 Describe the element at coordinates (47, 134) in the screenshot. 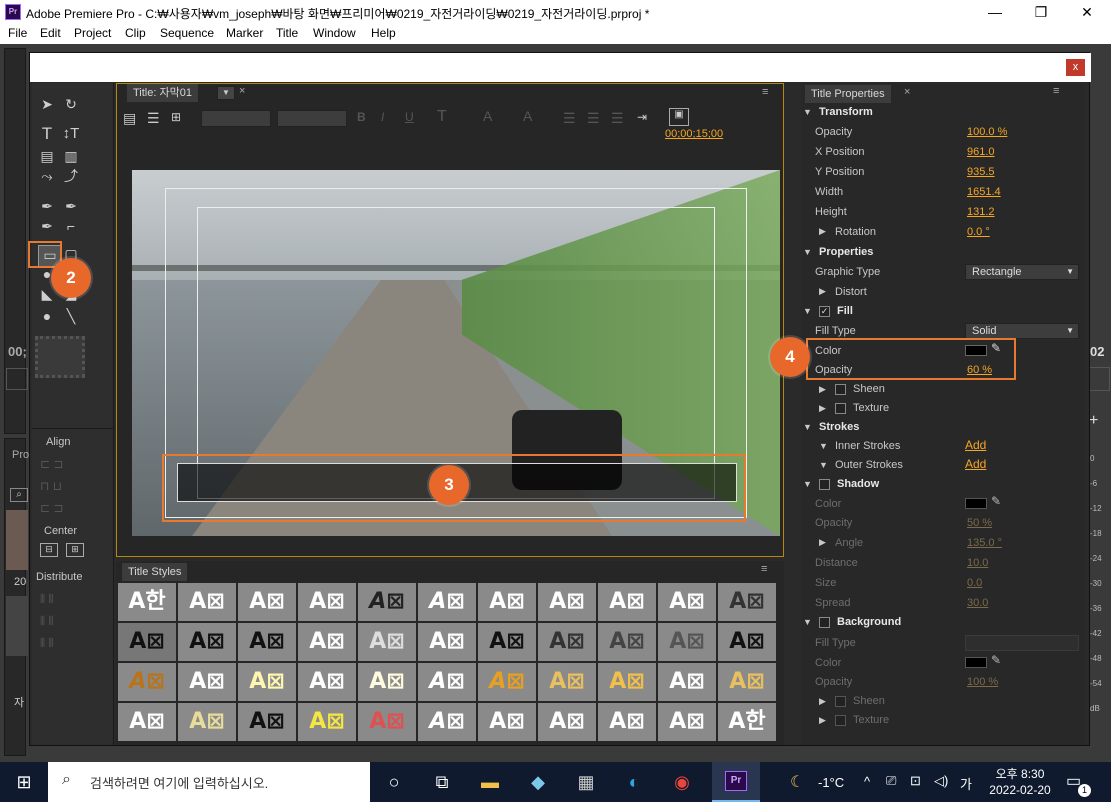

I see `type-tool-icon: T` at that location.